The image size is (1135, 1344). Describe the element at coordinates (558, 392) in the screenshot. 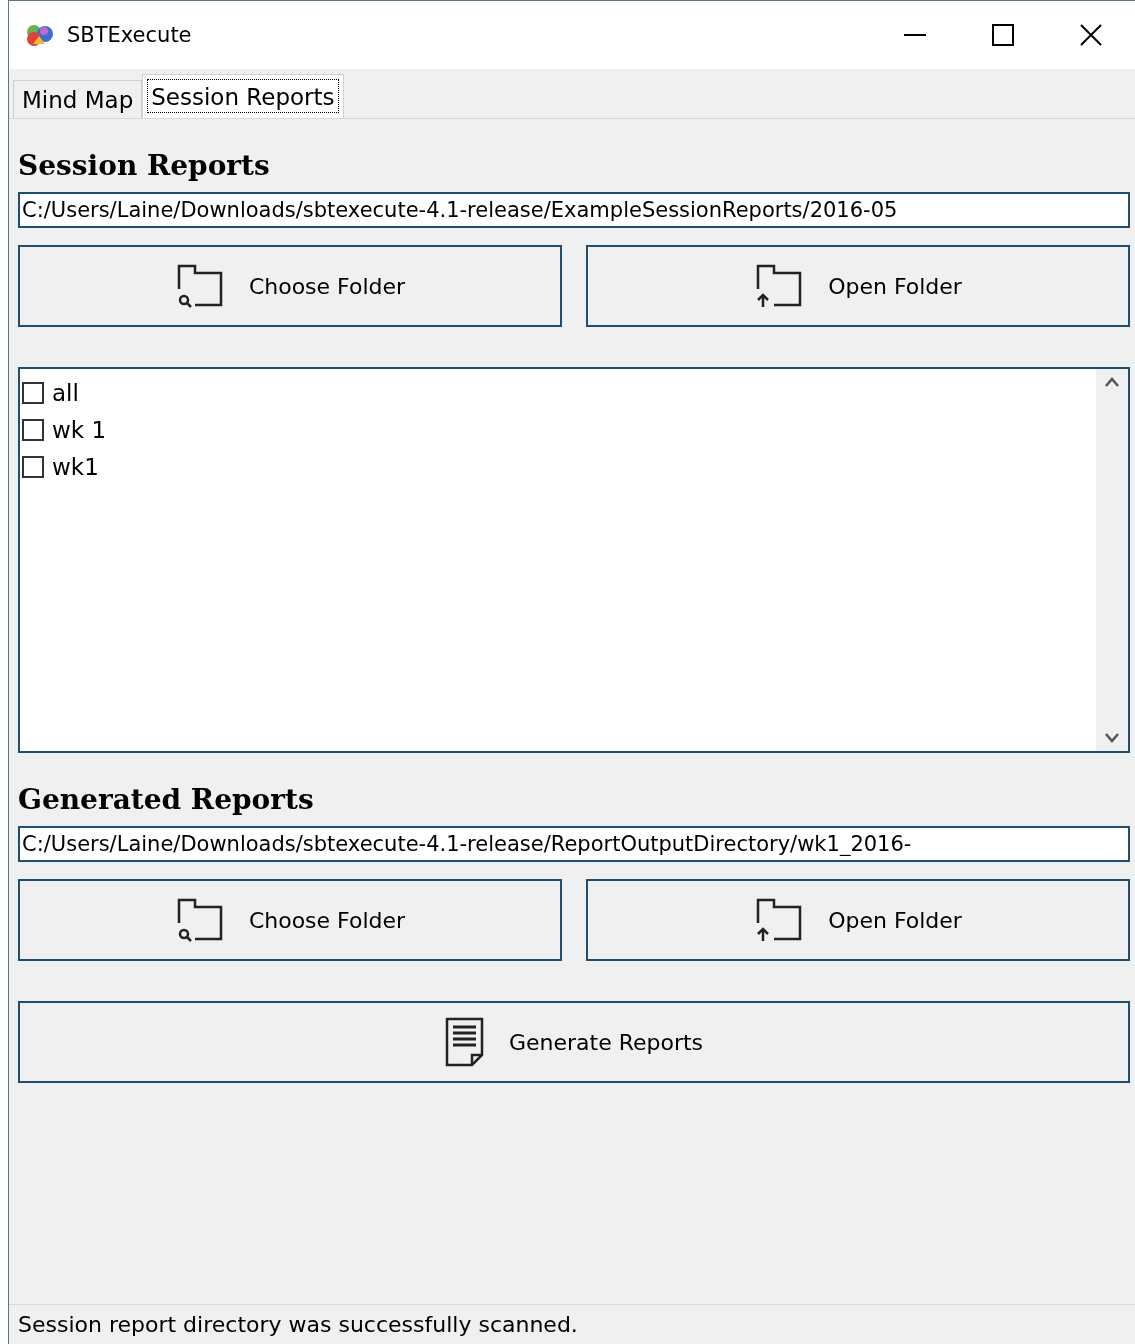

I see `folder-list-item: all` at that location.